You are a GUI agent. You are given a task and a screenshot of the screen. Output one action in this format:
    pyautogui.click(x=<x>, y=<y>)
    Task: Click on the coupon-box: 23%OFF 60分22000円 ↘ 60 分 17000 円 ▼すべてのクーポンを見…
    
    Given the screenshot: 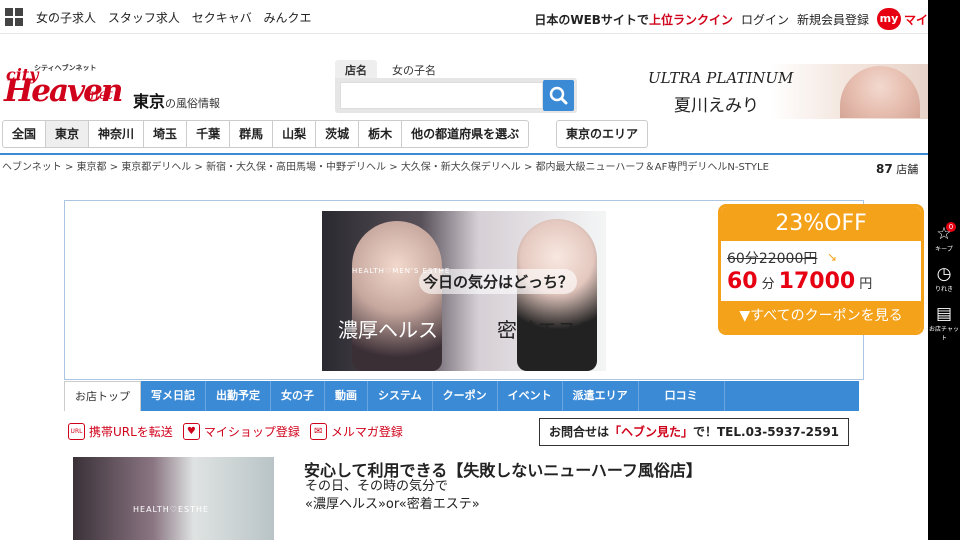 What is the action you would take?
    pyautogui.click(x=821, y=269)
    